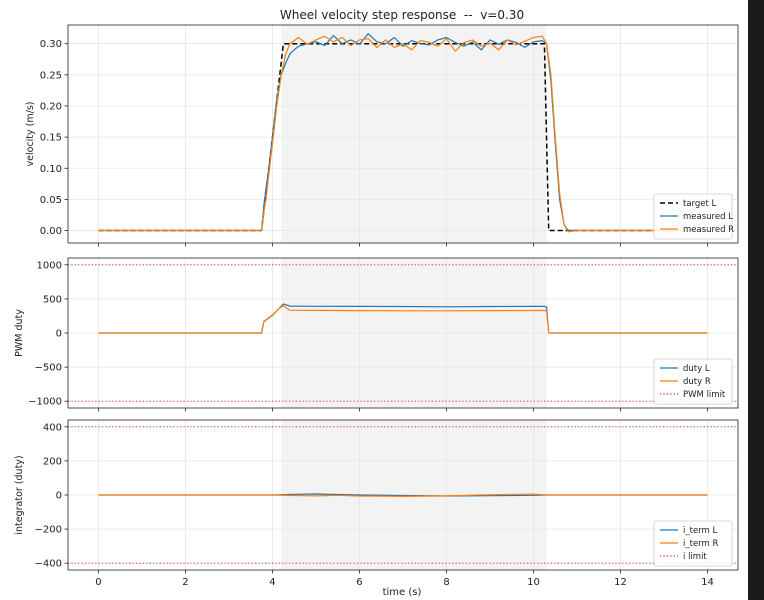 The image size is (764, 600). What do you see at coordinates (708, 230) in the screenshot?
I see `legend-label: measured R` at bounding box center [708, 230].